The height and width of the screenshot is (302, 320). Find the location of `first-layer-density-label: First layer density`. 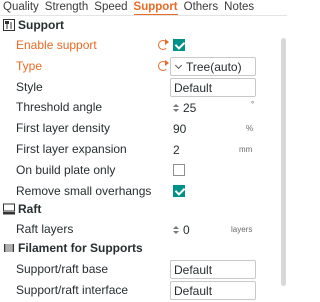

first-layer-density-label: First layer density is located at coordinates (63, 128).